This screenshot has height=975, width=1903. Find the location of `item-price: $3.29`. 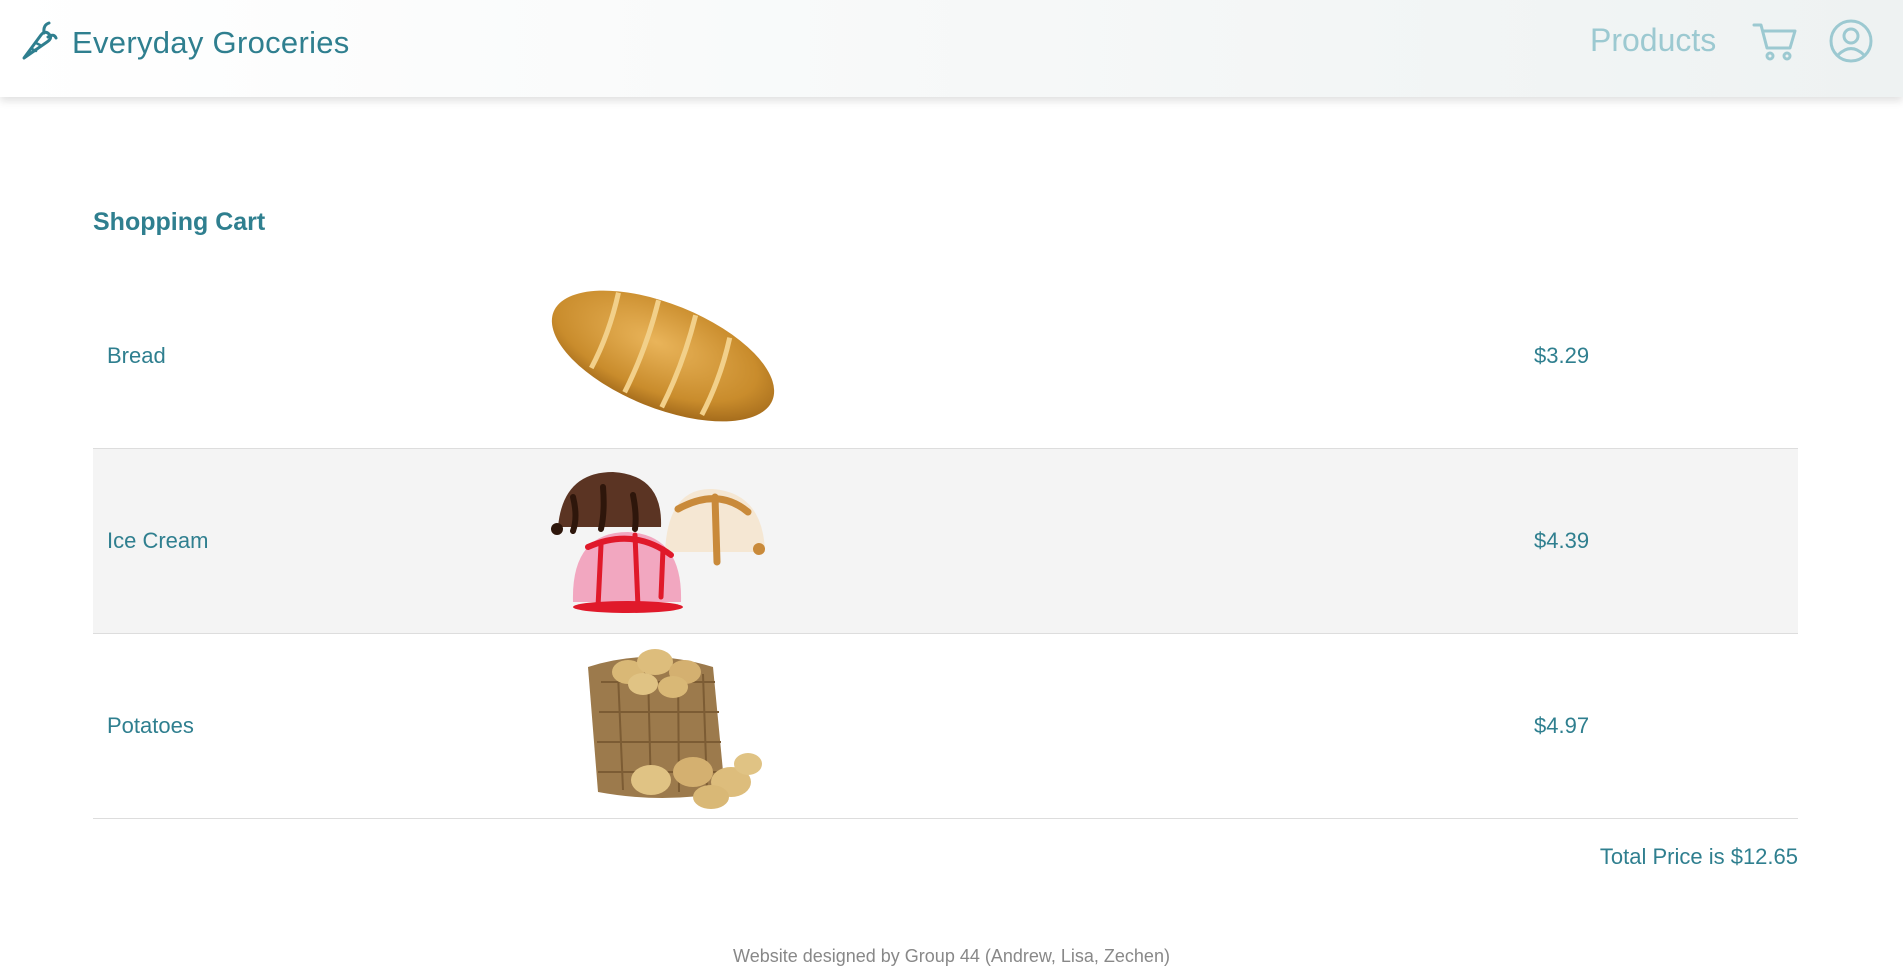

item-price: $3.29 is located at coordinates (1562, 355).